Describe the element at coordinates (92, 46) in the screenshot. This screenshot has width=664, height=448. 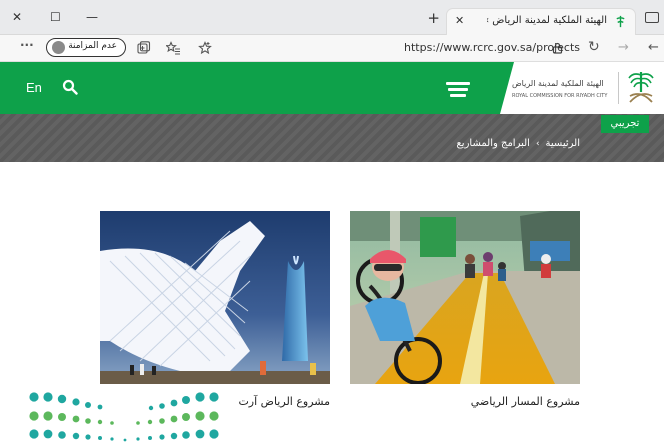
I see `profile-sync-label: عدم المزامنة` at that location.